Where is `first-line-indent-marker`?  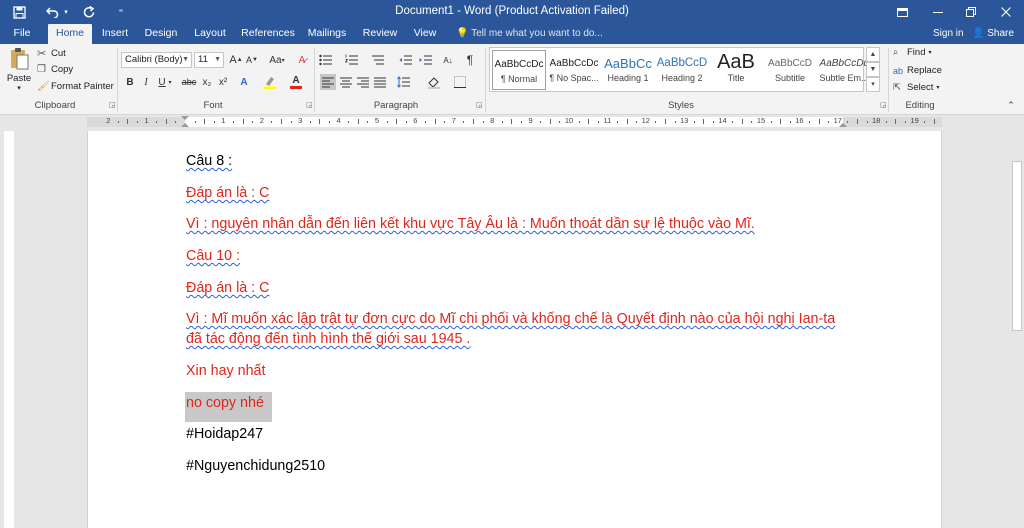
first-line-indent-marker is located at coordinates (185, 118).